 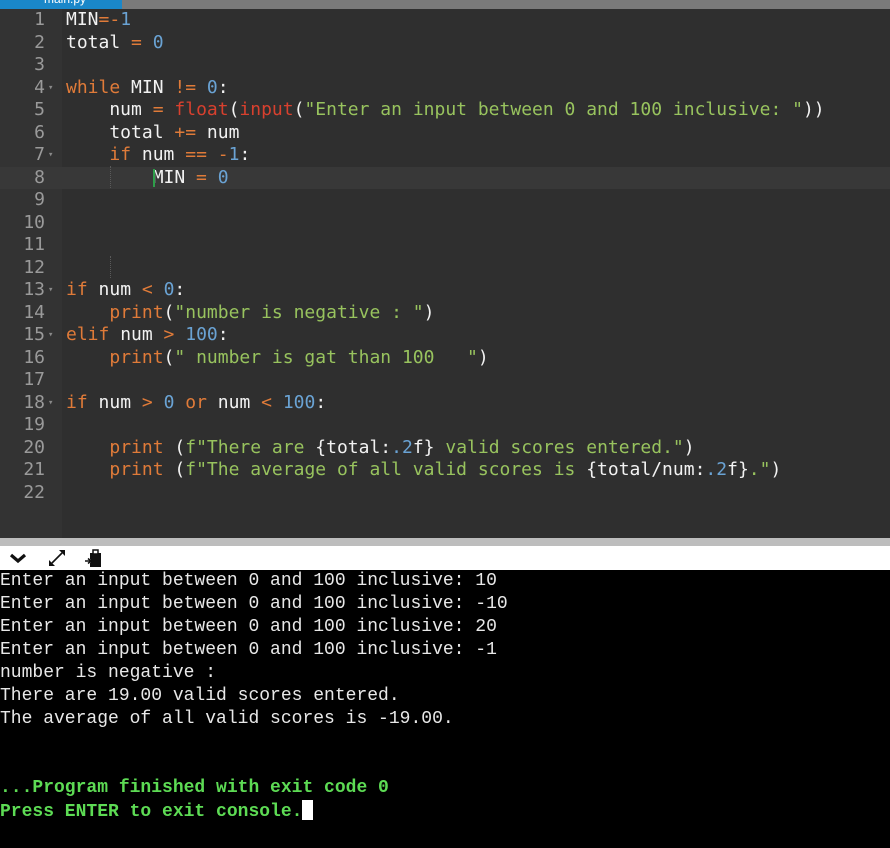 What do you see at coordinates (99, 42) in the screenshot?
I see `code-token: total` at bounding box center [99, 42].